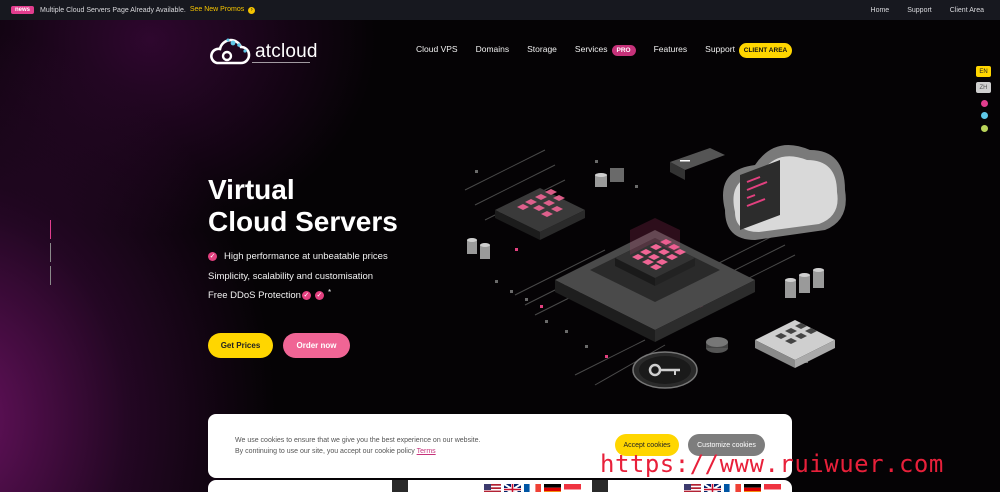 The height and width of the screenshot is (492, 1000). Describe the element at coordinates (286, 51) in the screenshot. I see `logo-text: atcloud` at that location.